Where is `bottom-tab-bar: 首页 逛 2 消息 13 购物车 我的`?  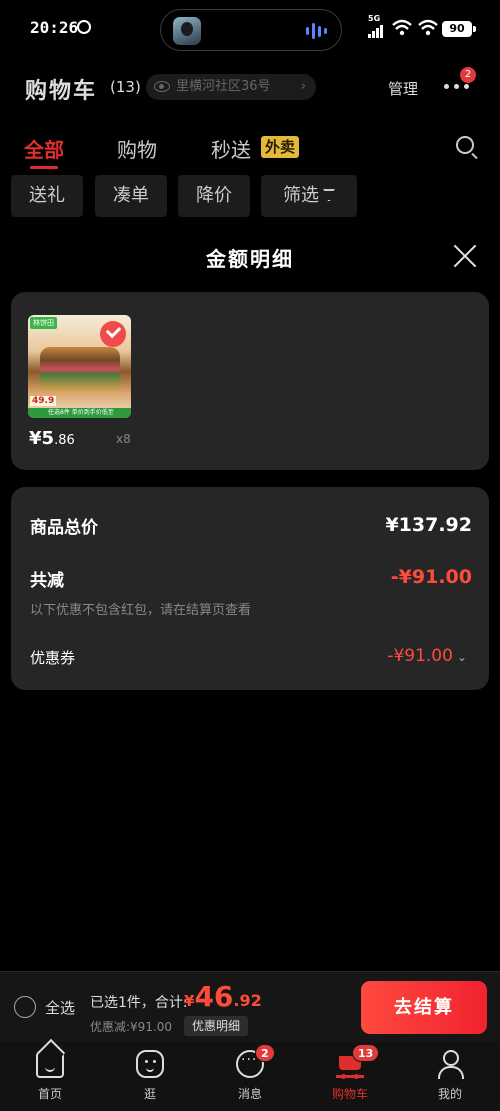
bottom-tab-bar: 首页 逛 2 消息 13 购物车 我的 is located at coordinates (250, 1076).